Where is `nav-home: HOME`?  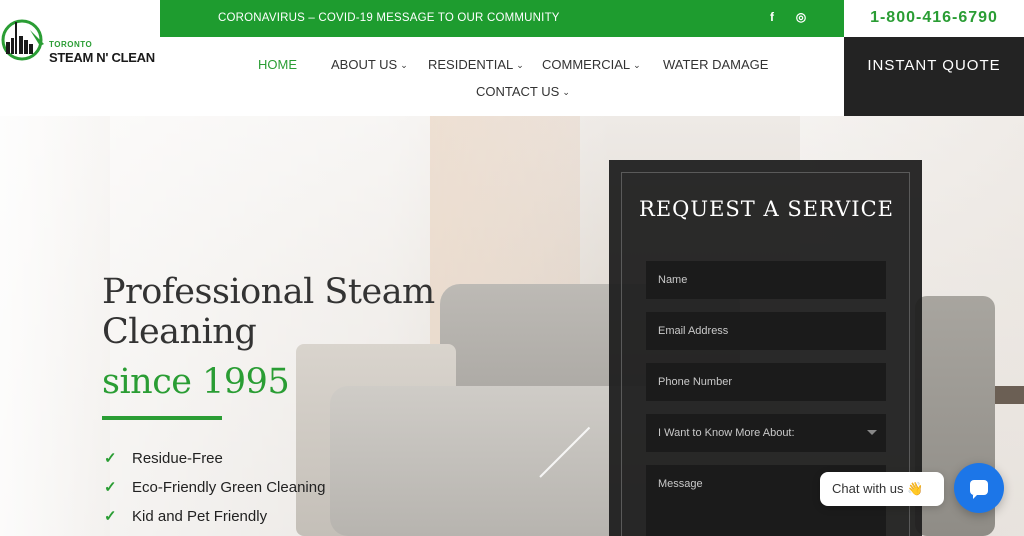 nav-home: HOME is located at coordinates (277, 64).